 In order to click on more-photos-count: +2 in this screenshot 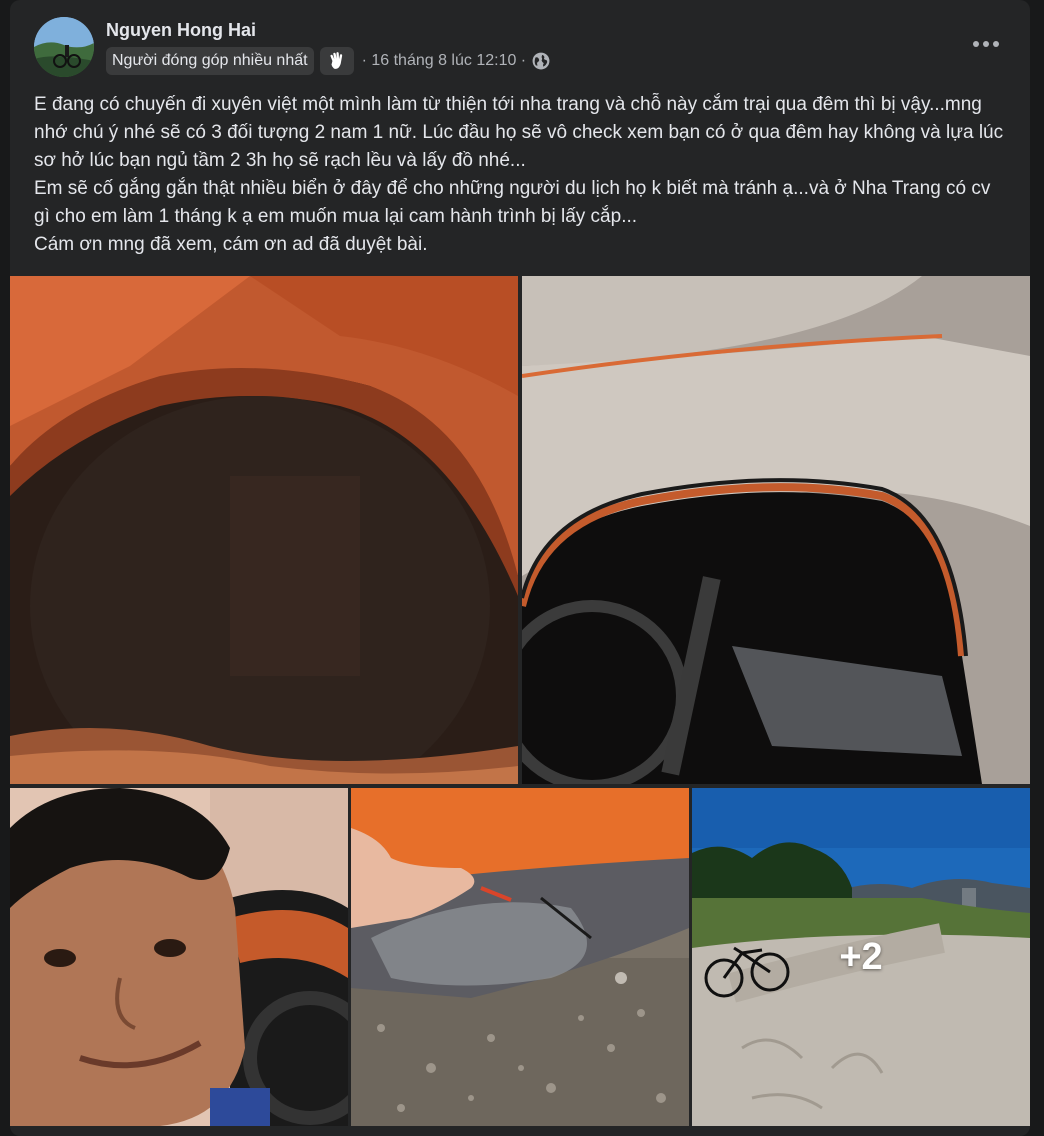, I will do `click(861, 957)`.